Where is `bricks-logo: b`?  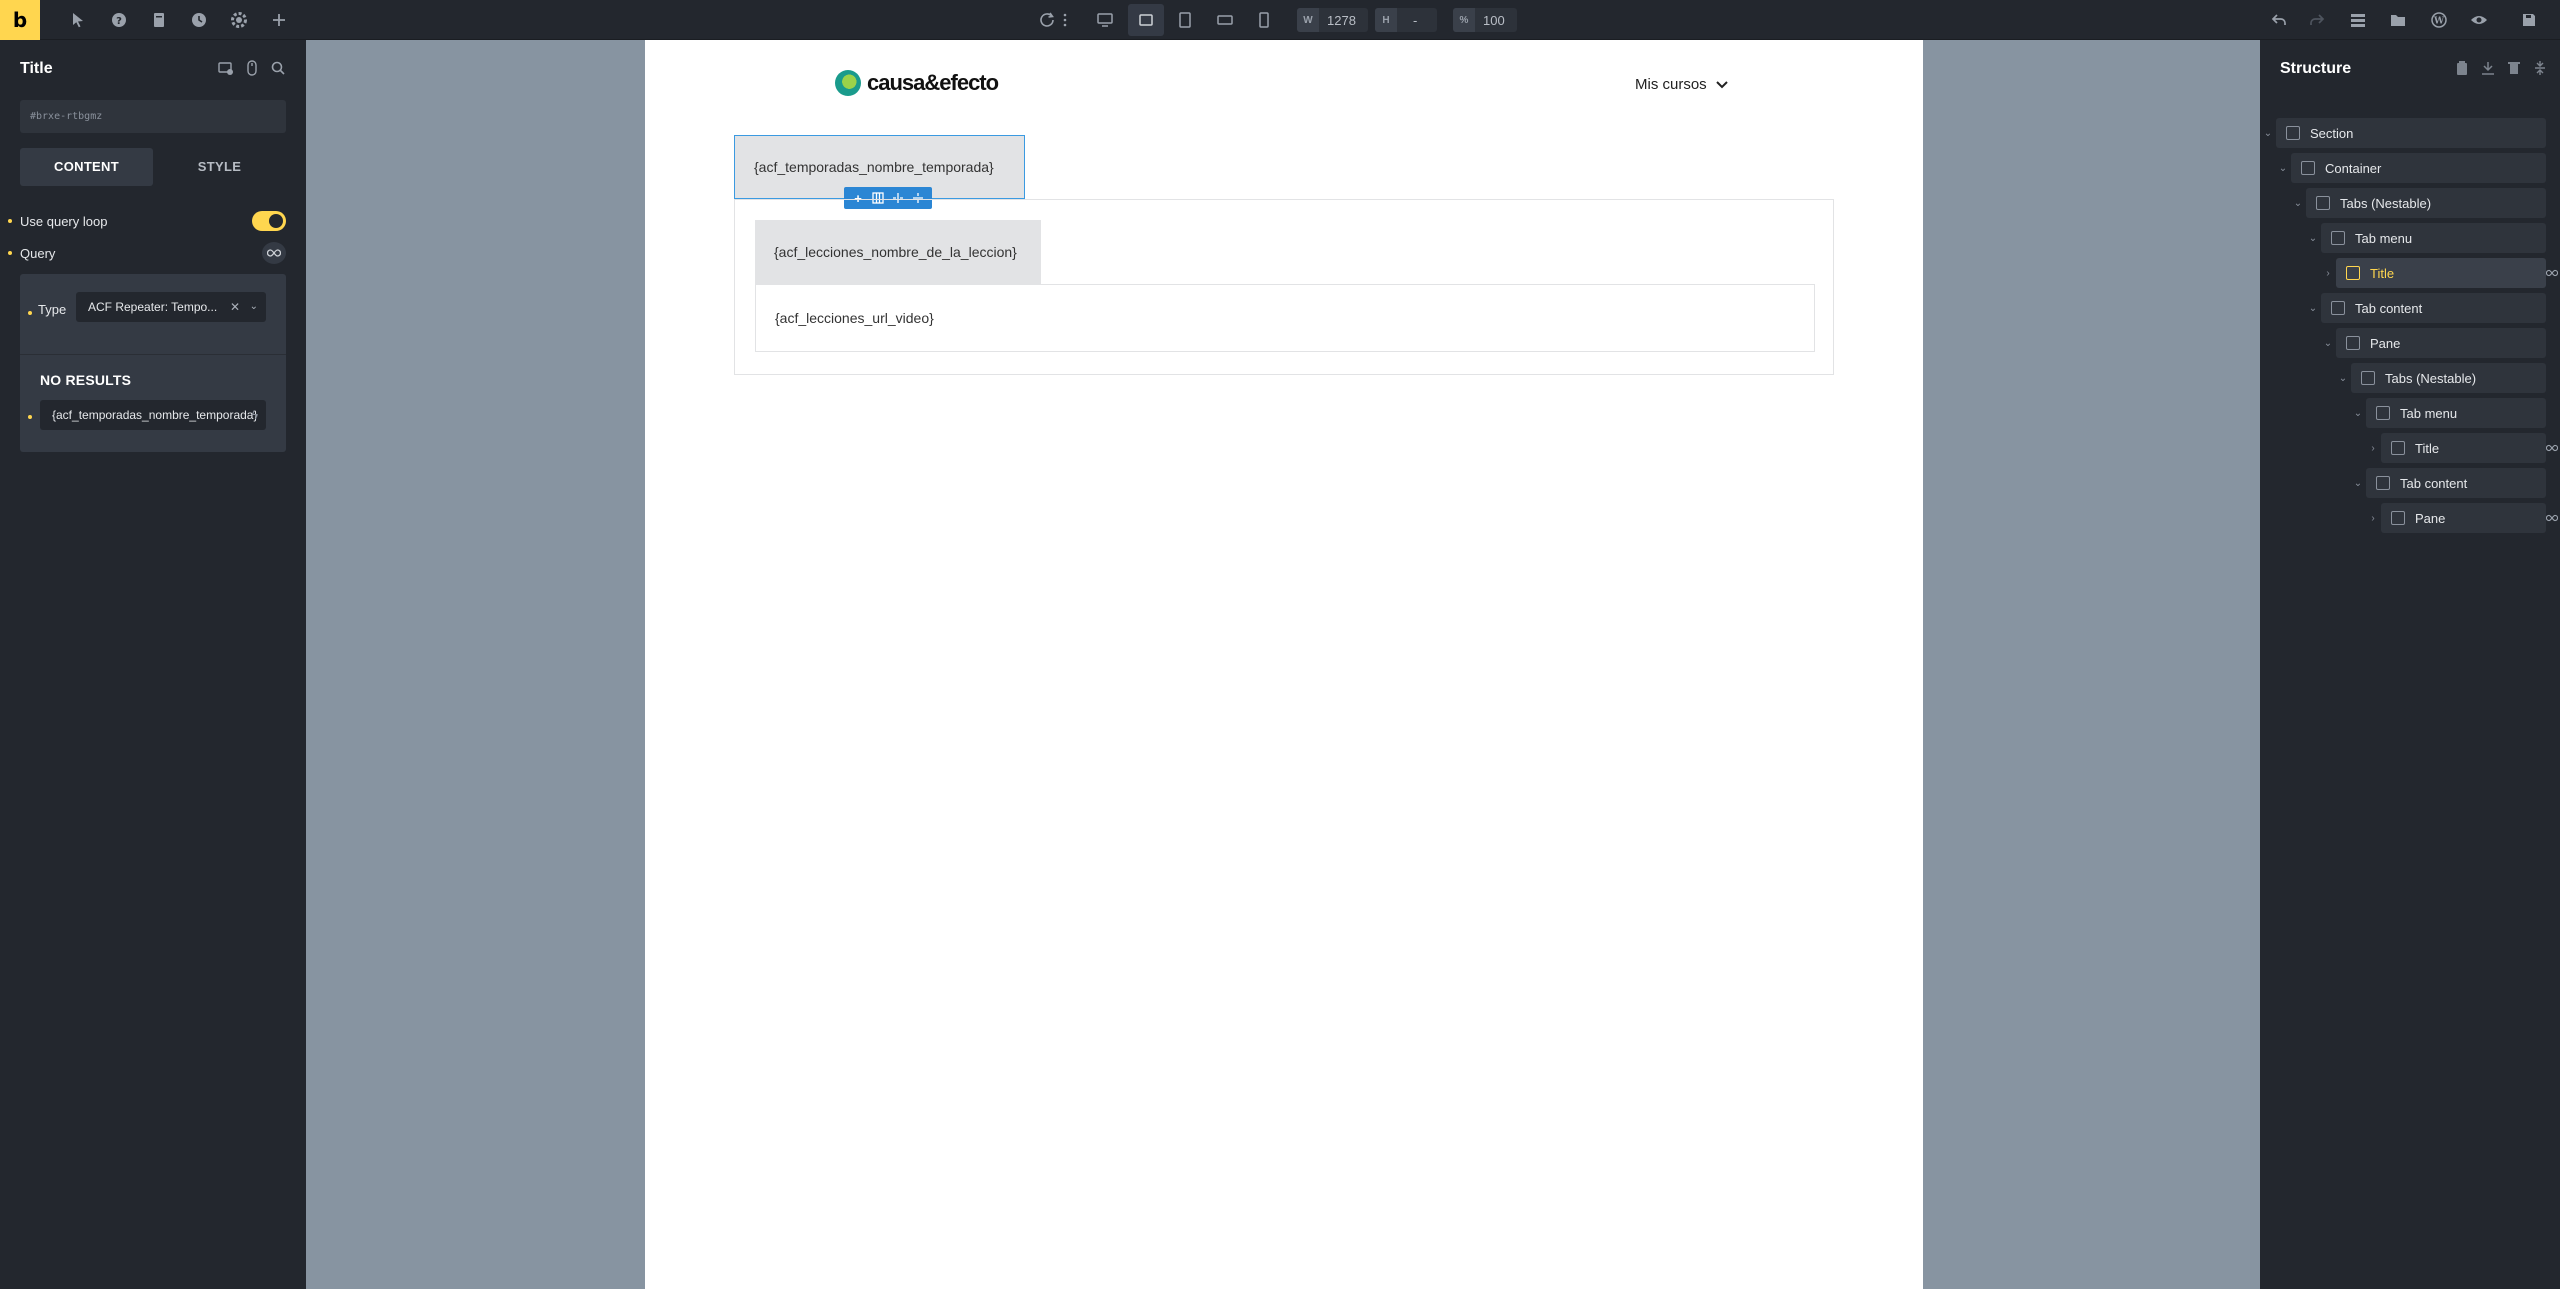
bricks-logo: b is located at coordinates (20, 20).